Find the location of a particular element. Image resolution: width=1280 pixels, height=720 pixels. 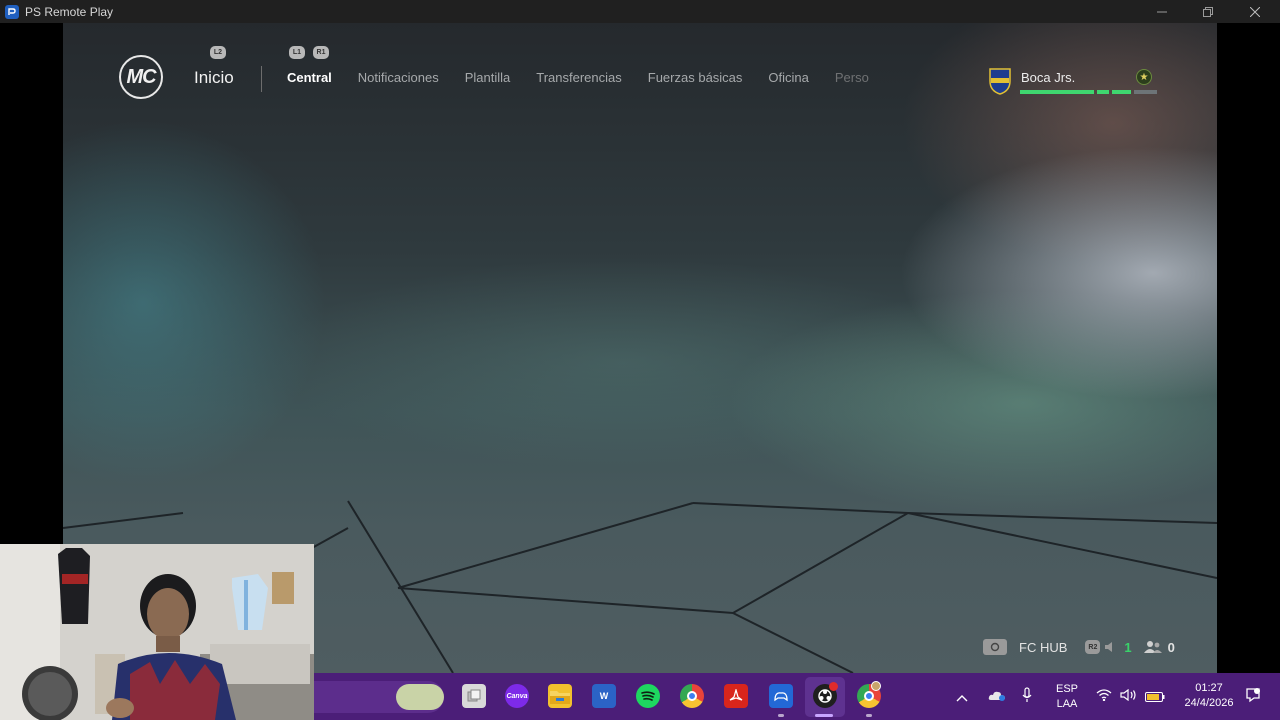

nav-divider is located at coordinates (261, 79).